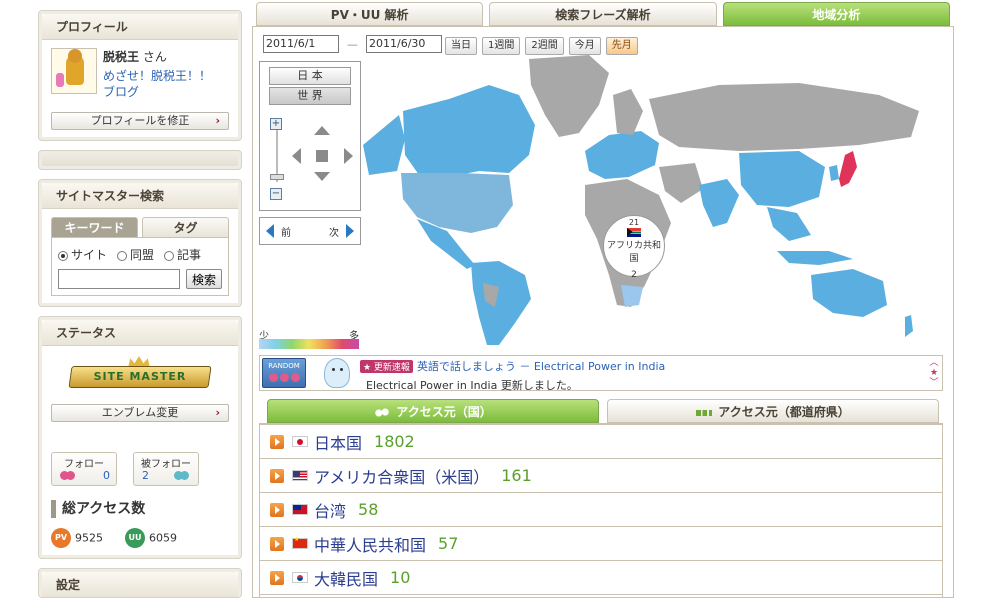 This screenshot has width=992, height=598. I want to click on tab-access-prefecture: アクセス元（都道府県）, so click(773, 411).